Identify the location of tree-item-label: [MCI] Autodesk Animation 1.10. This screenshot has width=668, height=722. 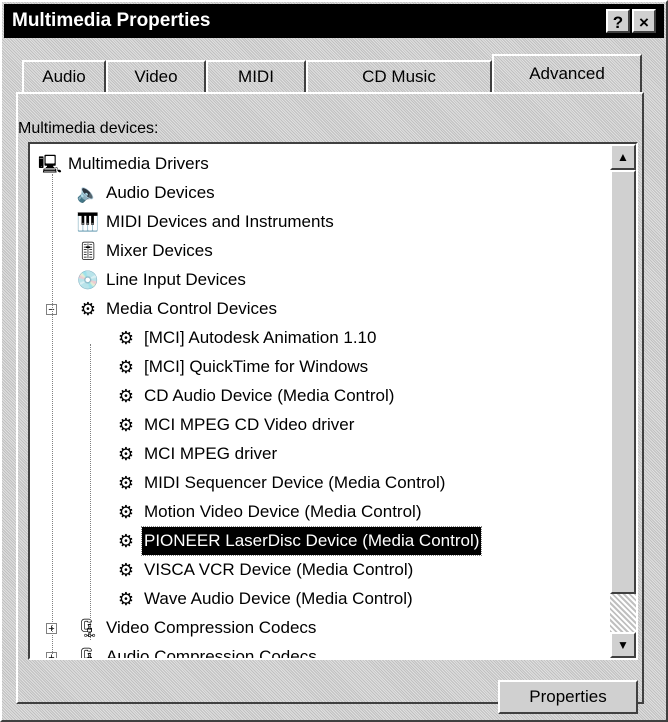
(260, 337).